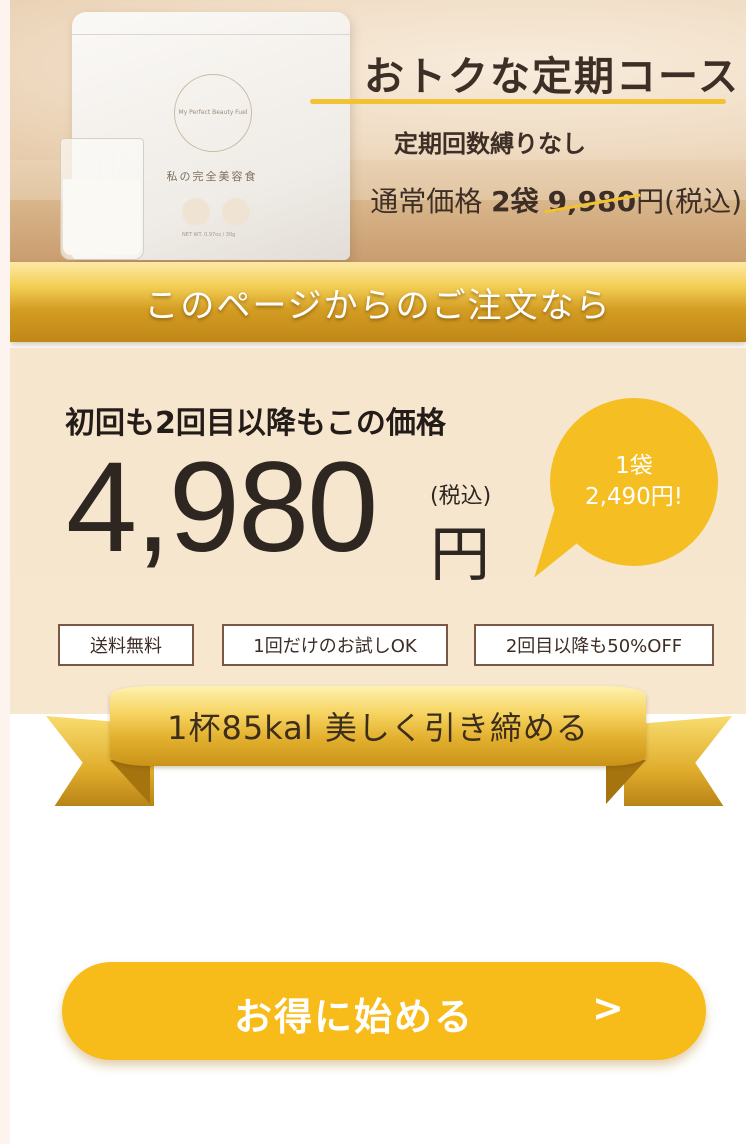  What do you see at coordinates (490, 144) in the screenshot?
I see `hero-subtitle: 定期回数縛りなし` at bounding box center [490, 144].